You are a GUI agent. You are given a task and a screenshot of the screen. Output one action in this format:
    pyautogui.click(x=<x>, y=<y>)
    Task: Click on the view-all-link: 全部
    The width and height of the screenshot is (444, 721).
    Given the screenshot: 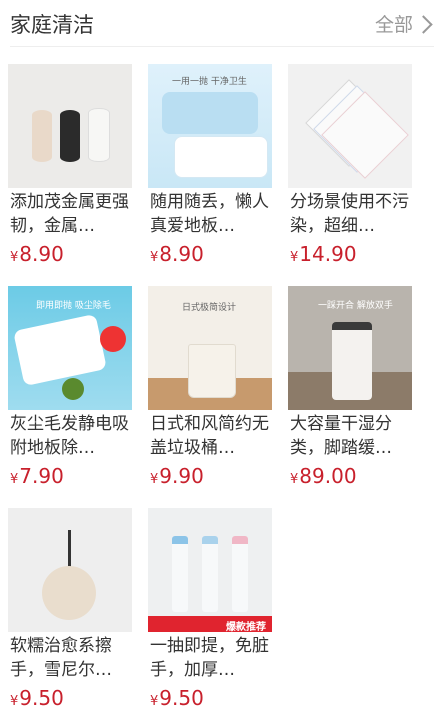 What is the action you would take?
    pyautogui.click(x=403, y=23)
    